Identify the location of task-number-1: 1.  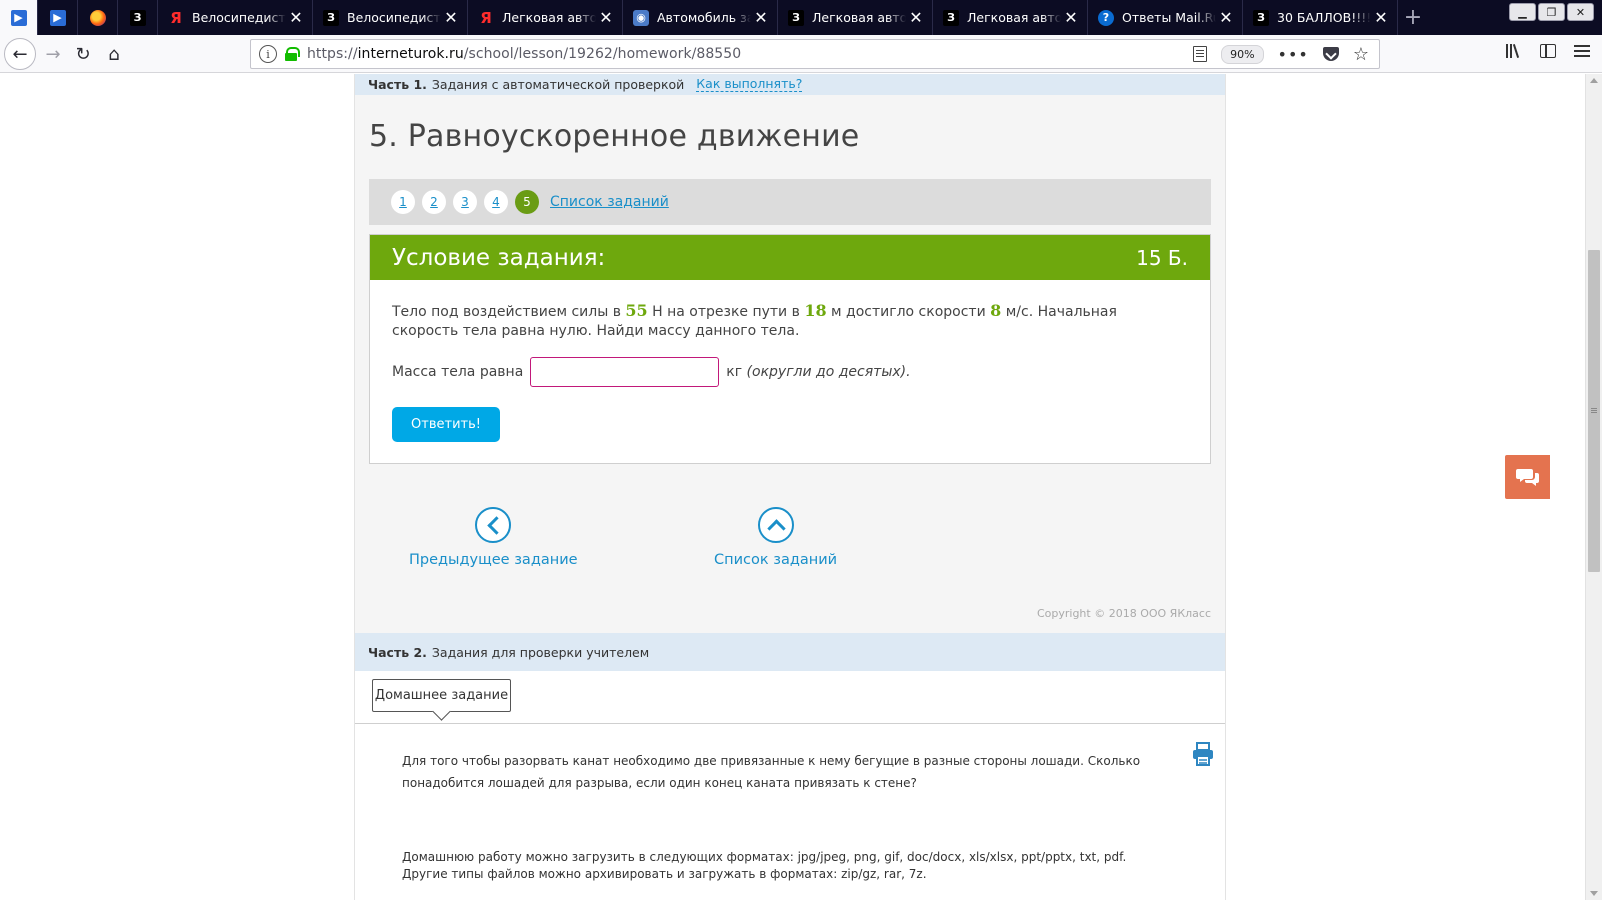
(403, 202).